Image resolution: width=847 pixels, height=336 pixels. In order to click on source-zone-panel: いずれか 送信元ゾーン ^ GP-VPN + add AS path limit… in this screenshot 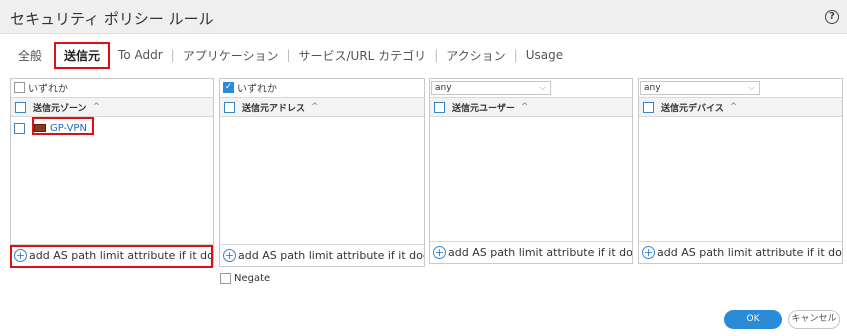, I will do `click(112, 172)`.